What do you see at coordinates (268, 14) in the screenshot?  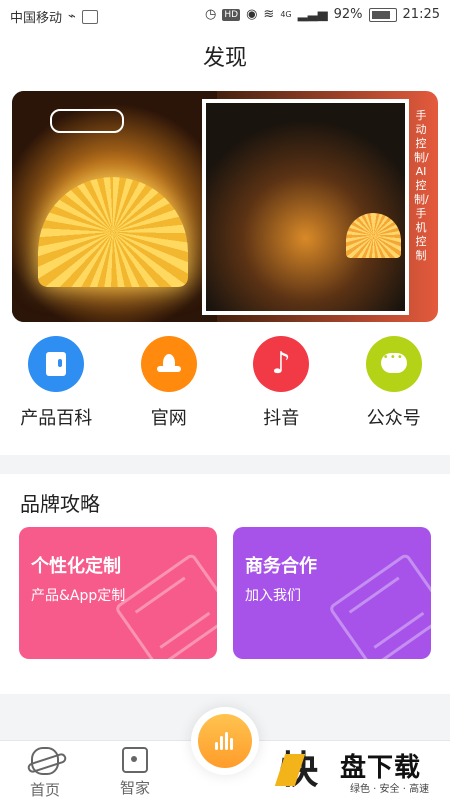 I see `wifi-icon: ≋` at bounding box center [268, 14].